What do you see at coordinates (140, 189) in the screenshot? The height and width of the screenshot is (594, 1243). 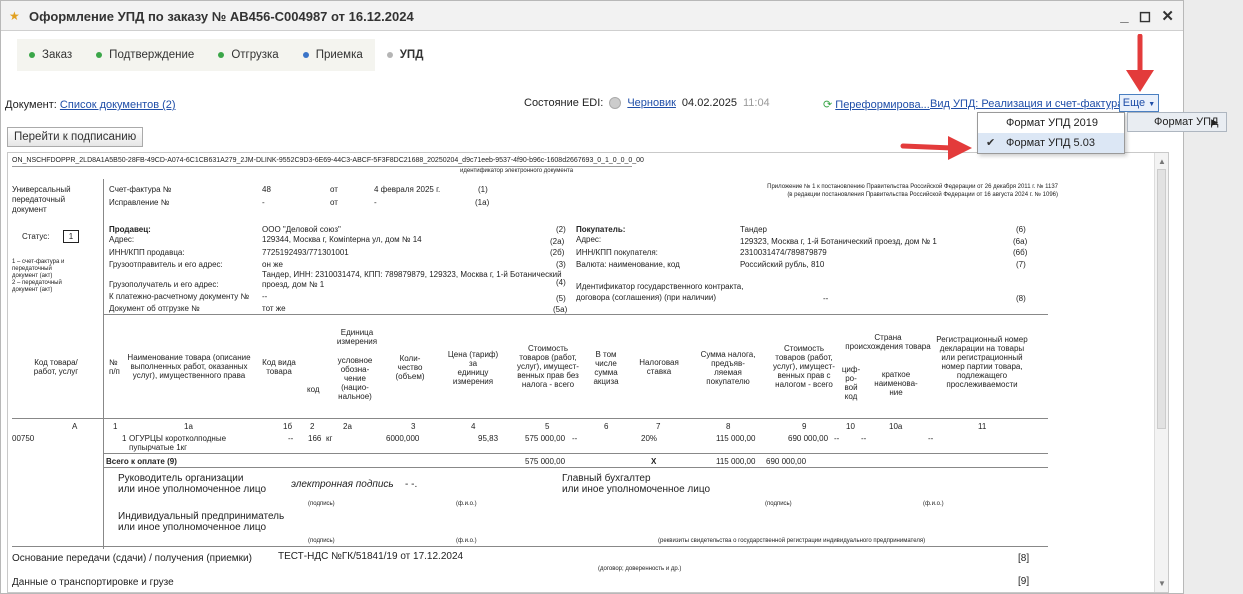 I see `invoice-label: Счет-фактура №` at bounding box center [140, 189].